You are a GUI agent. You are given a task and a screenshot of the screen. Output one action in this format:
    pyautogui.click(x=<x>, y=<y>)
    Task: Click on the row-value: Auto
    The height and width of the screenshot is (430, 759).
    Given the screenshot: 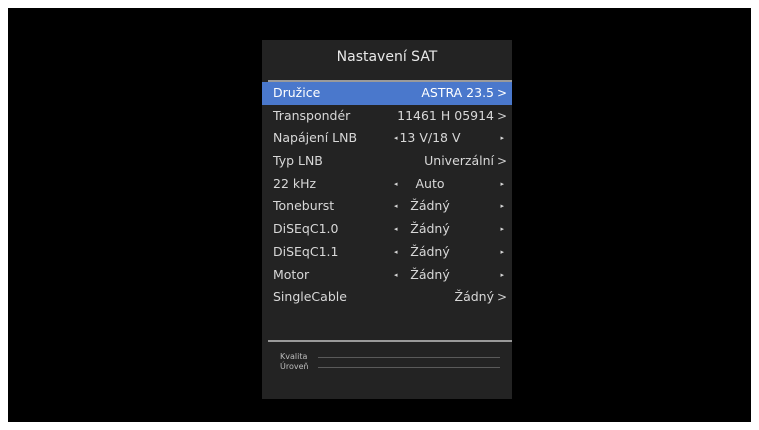 What is the action you would take?
    pyautogui.click(x=430, y=183)
    